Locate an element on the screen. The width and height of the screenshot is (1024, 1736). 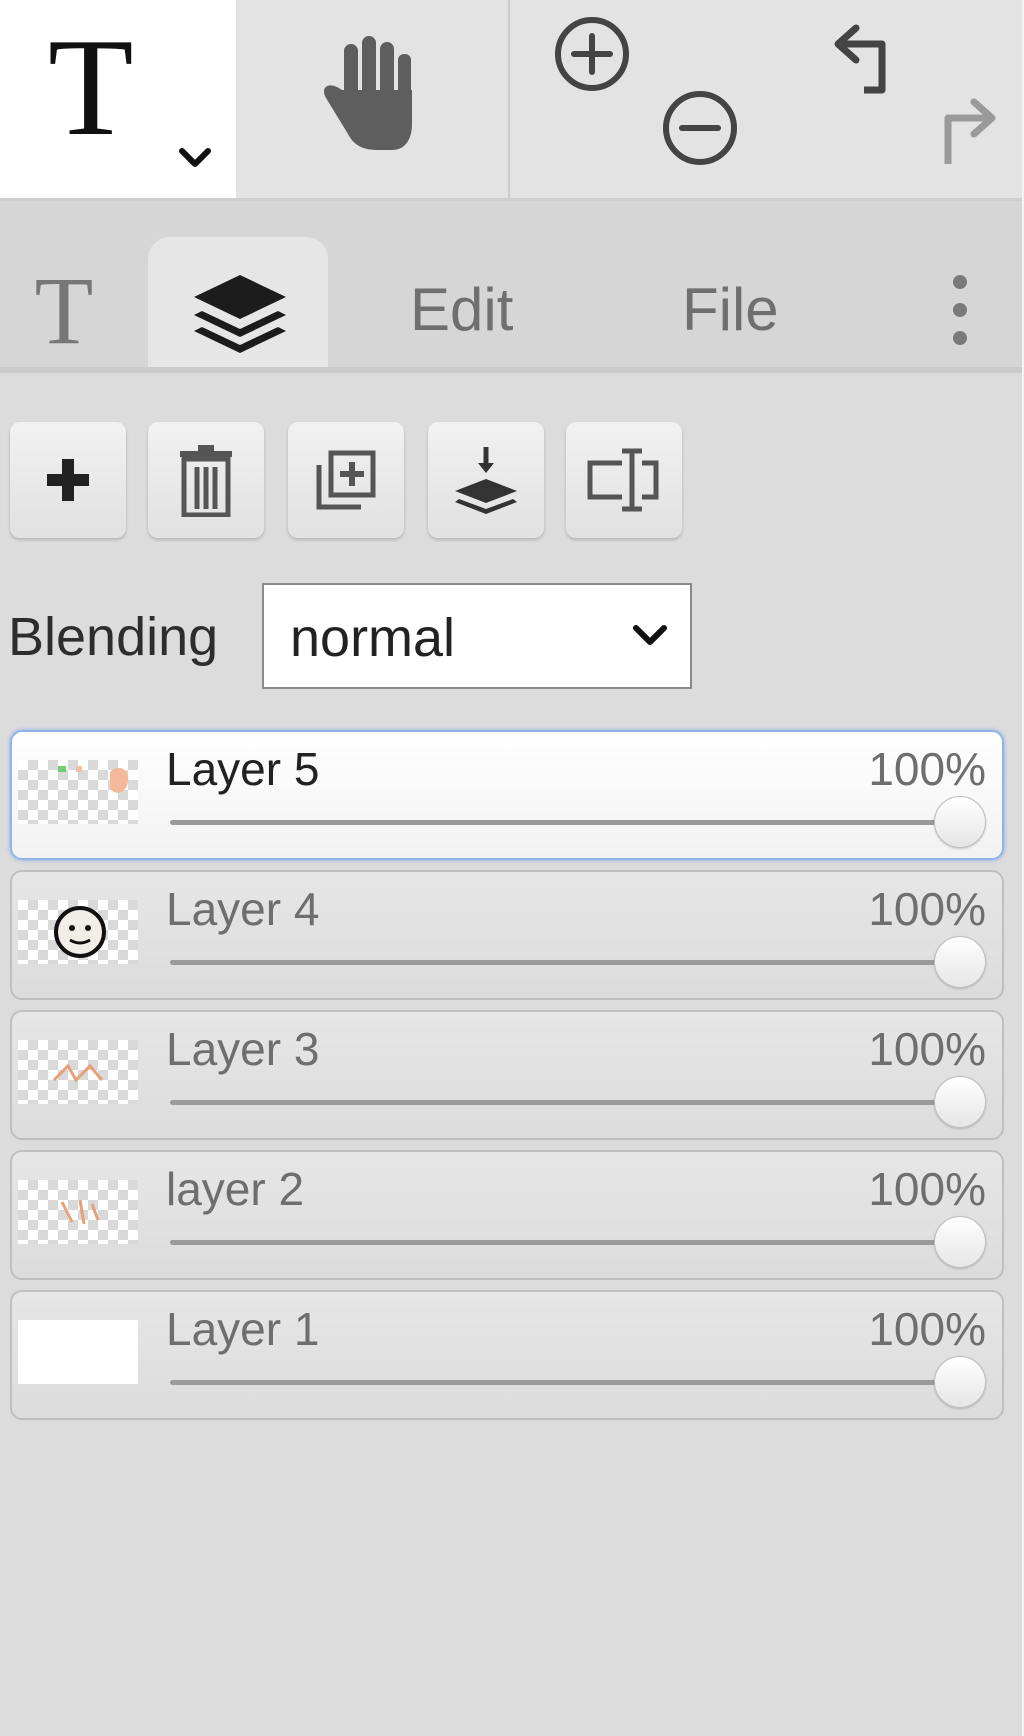
merge-down-button is located at coordinates (486, 480).